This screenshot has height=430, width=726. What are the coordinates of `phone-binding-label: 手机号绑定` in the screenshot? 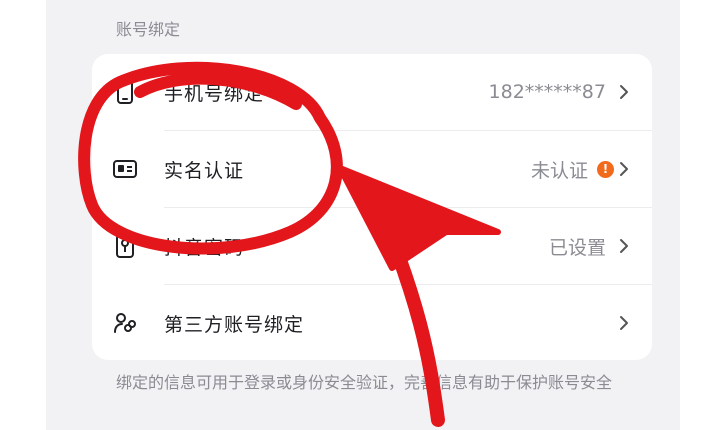 It's located at (214, 93).